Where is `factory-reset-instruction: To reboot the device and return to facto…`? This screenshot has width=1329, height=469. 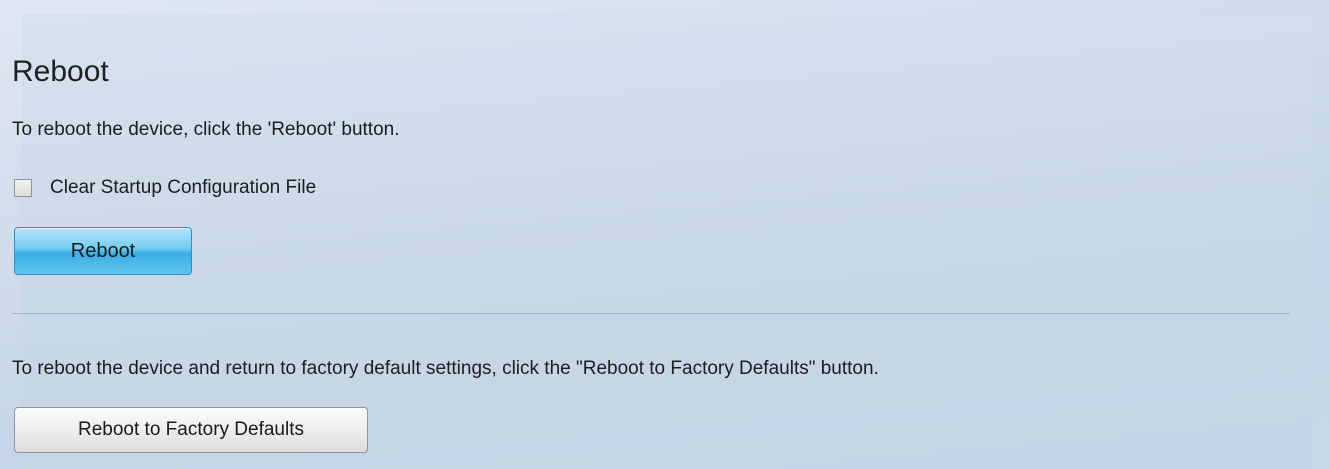 factory-reset-instruction: To reboot the device and return to facto… is located at coordinates (445, 368).